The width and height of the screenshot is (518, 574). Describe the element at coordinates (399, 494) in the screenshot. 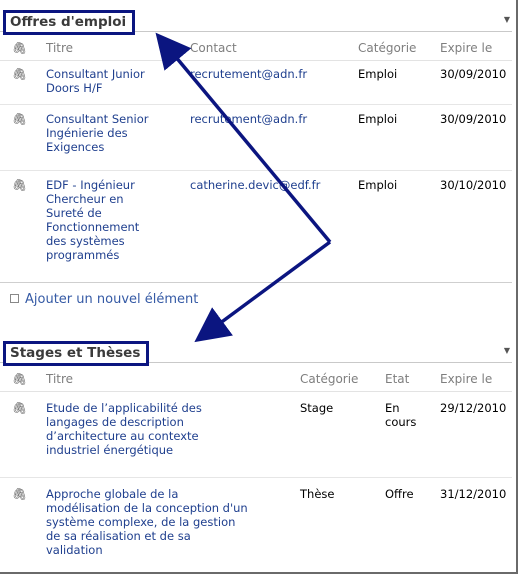

I see `etat-value: Offre` at that location.